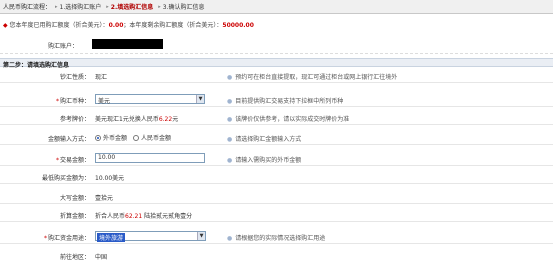 The height and width of the screenshot is (261, 553). What do you see at coordinates (288, 119) in the screenshot?
I see `rate-hint: ● 该牌价仅供参考，请以实际成交时牌价为准` at bounding box center [288, 119].